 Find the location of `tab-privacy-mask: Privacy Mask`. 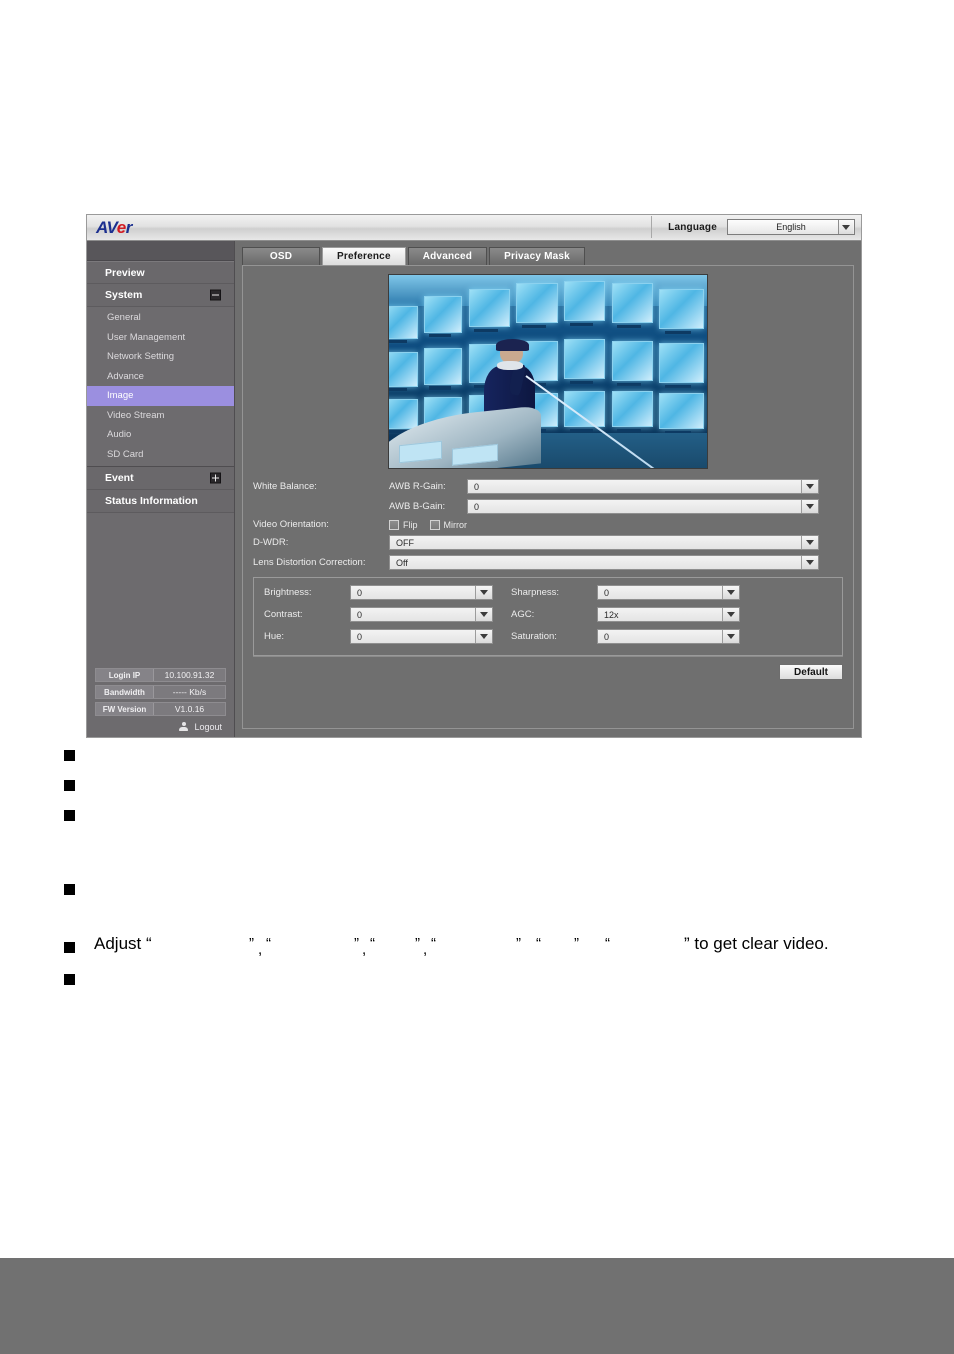

tab-privacy-mask: Privacy Mask is located at coordinates (537, 256).